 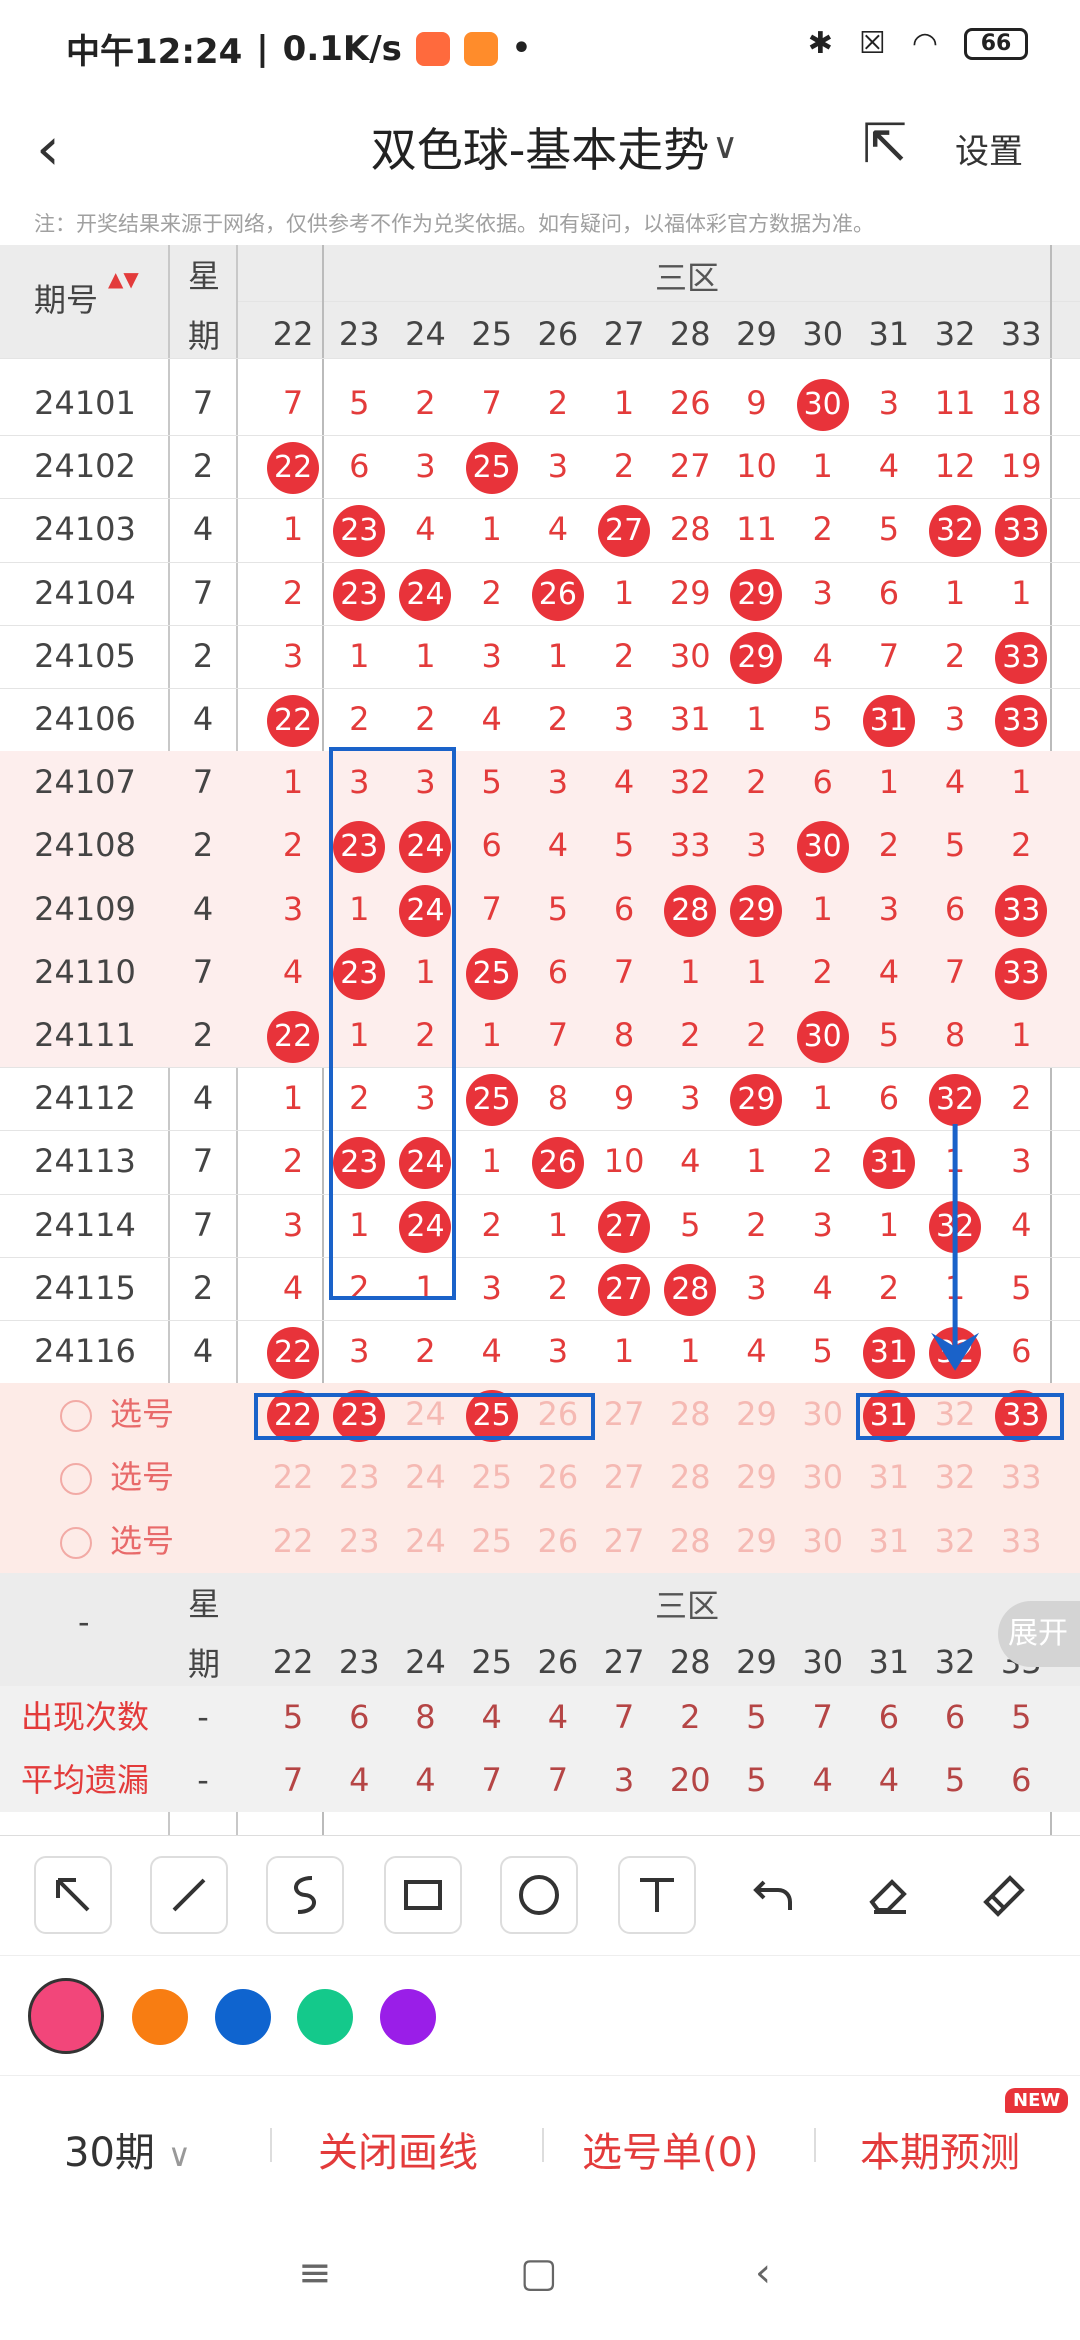 I want to click on eraser-icon, so click(x=889, y=1895).